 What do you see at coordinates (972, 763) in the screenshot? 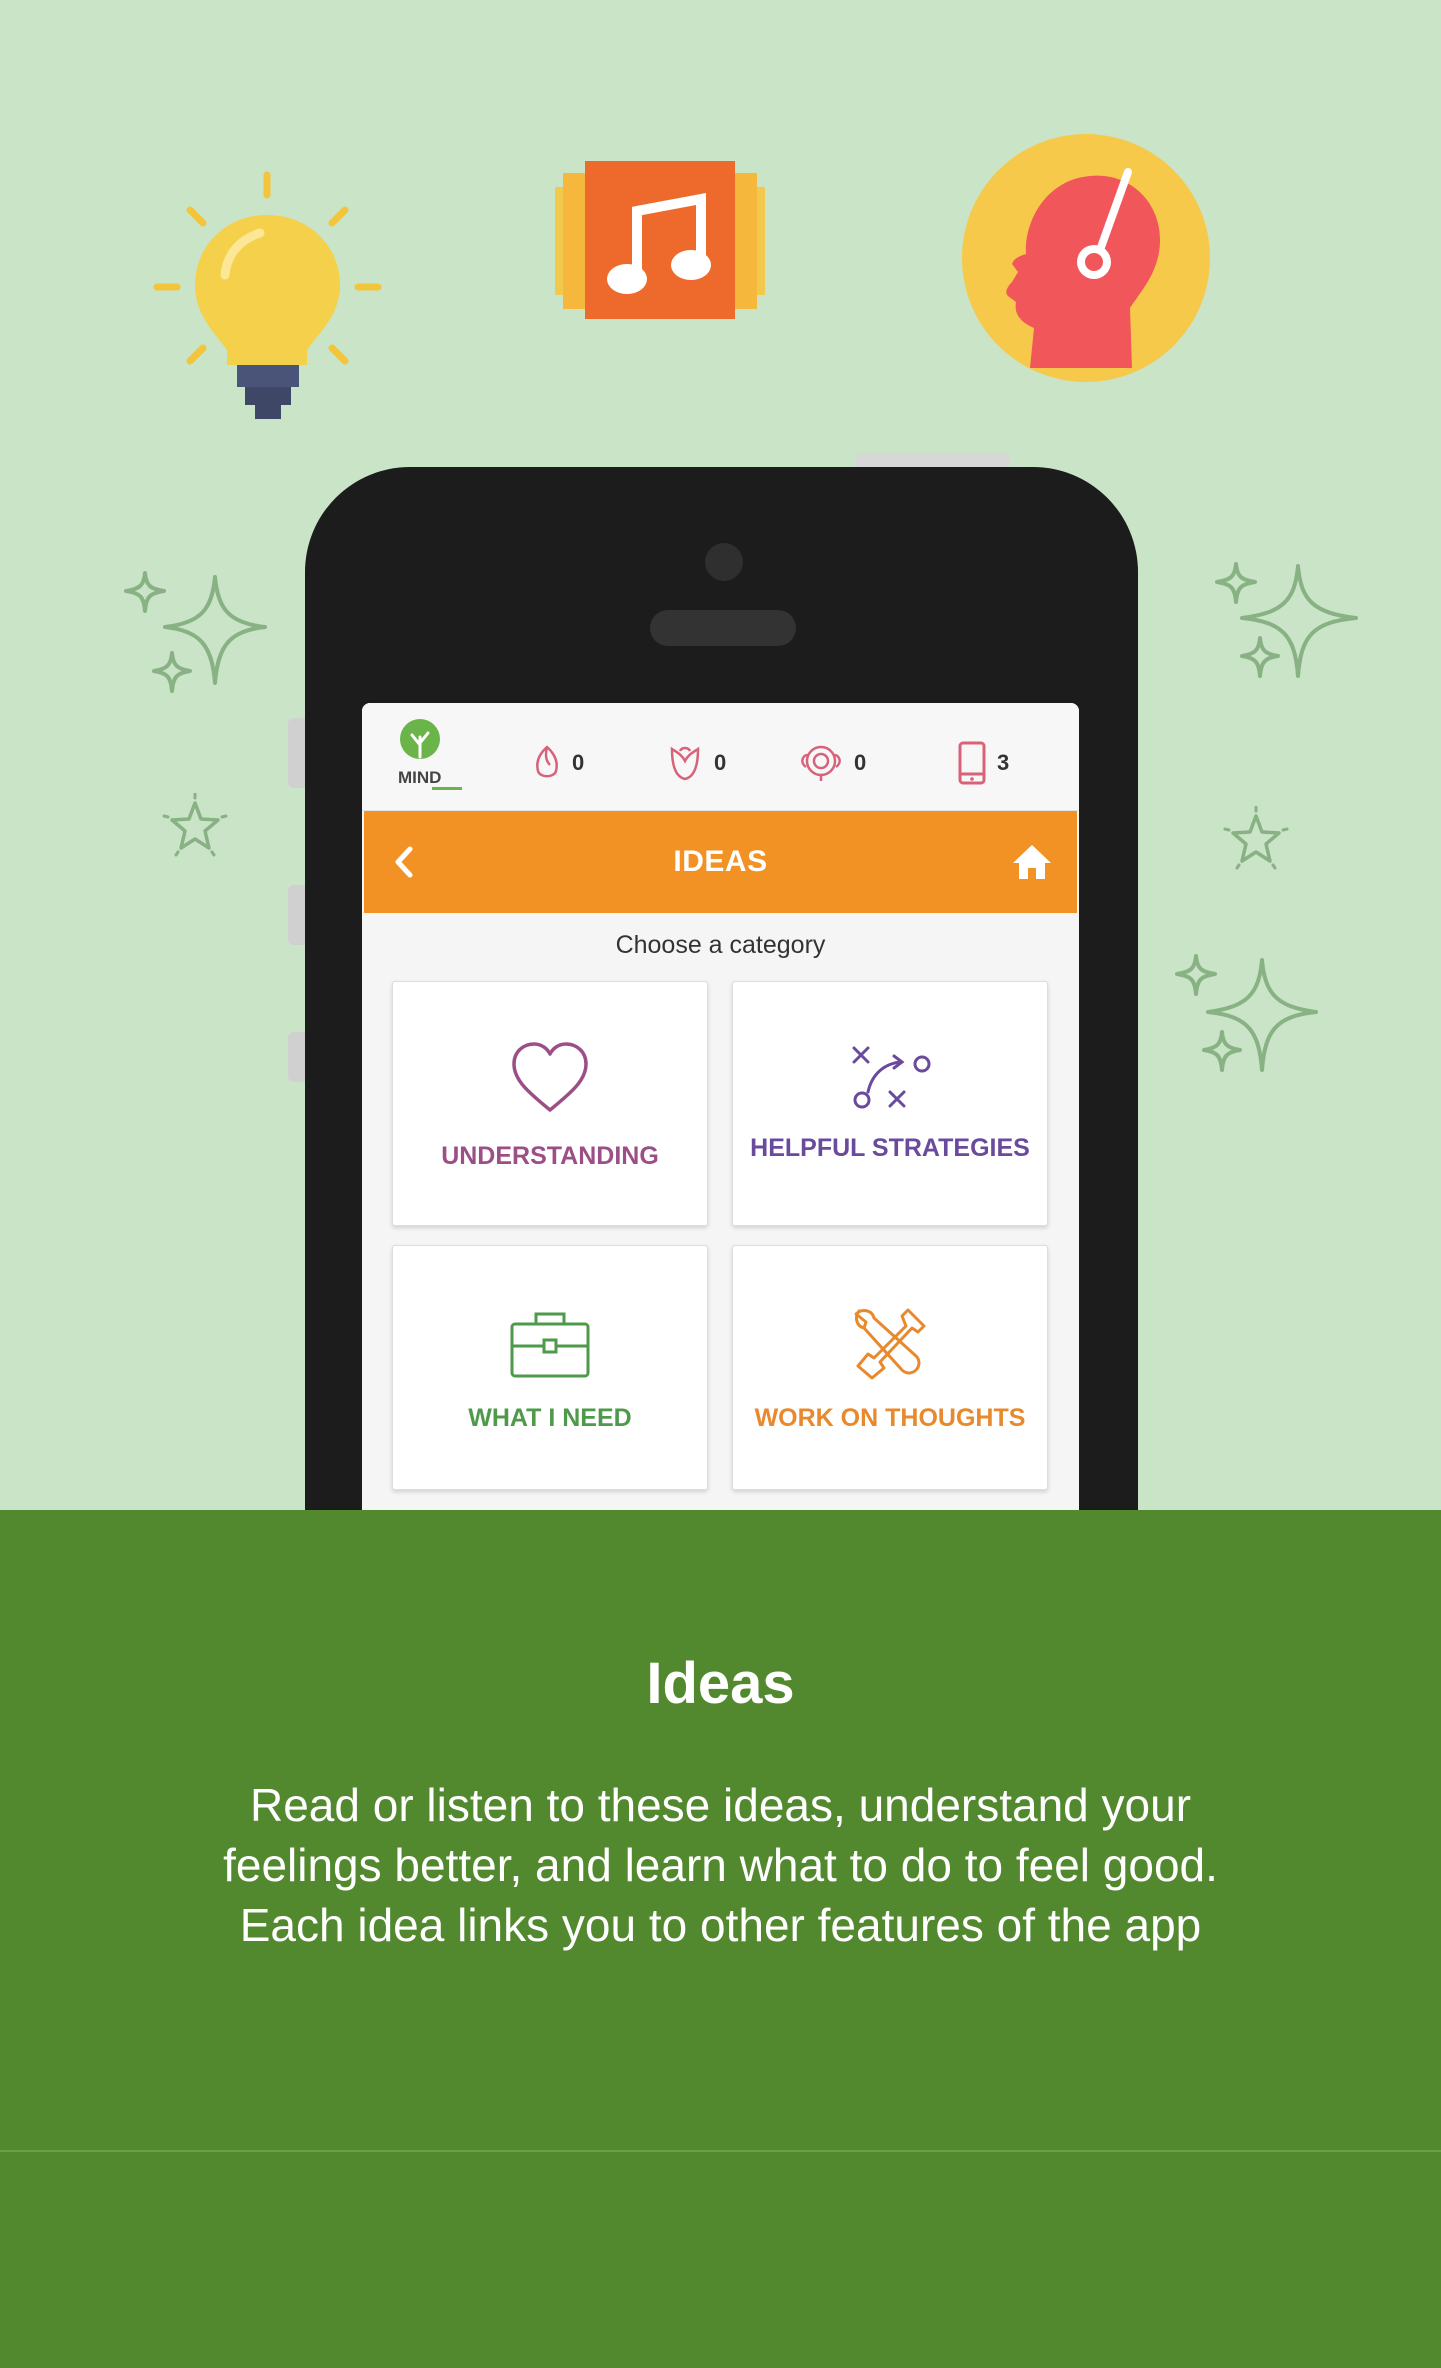
I see `phone-icon` at bounding box center [972, 763].